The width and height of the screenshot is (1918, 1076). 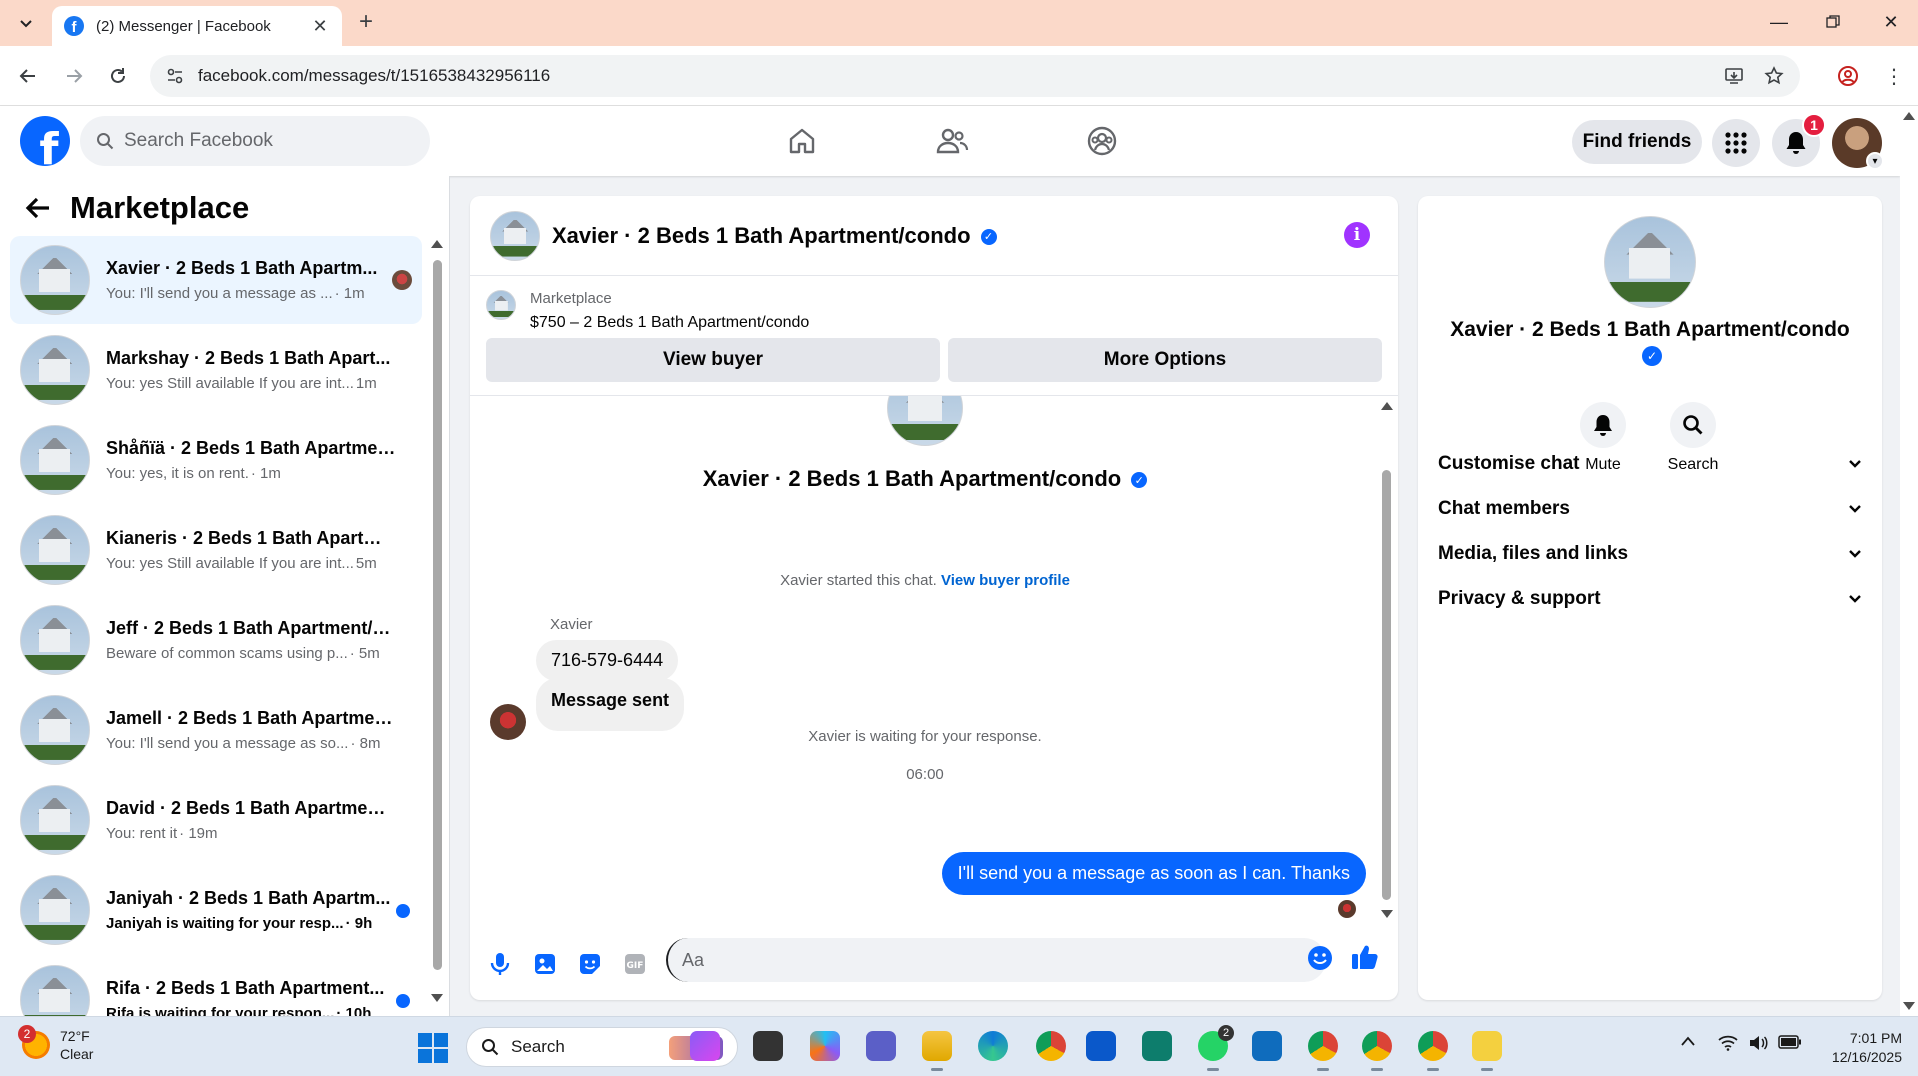 I want to click on sidebar-scroll-thumb, so click(x=437, y=615).